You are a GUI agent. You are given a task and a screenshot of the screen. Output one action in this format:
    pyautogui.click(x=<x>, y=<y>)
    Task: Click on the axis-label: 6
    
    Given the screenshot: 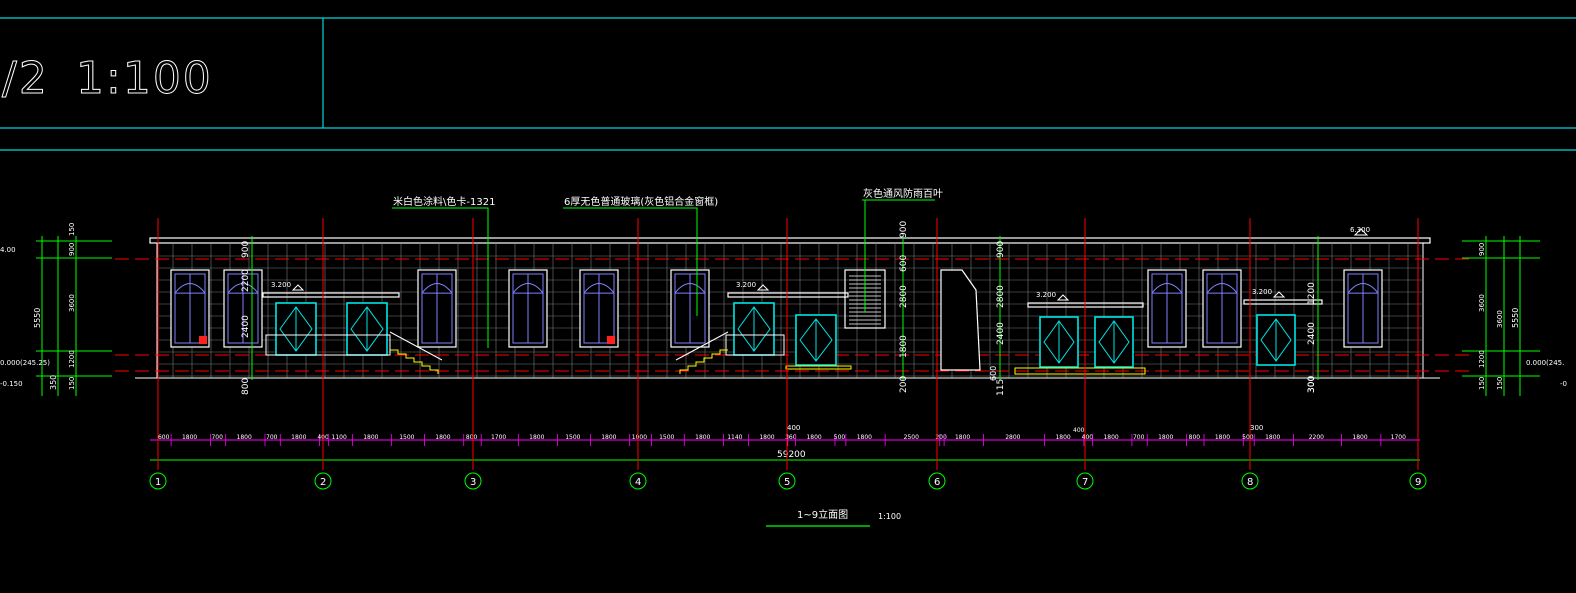 What is the action you would take?
    pyautogui.click(x=937, y=482)
    